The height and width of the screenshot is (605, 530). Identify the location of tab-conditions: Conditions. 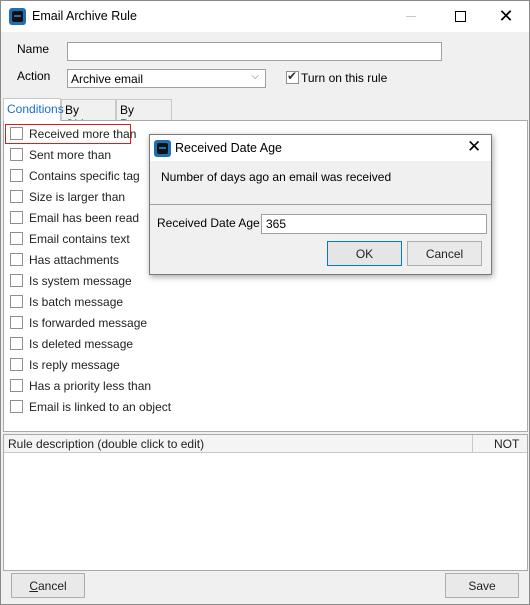
(33, 109).